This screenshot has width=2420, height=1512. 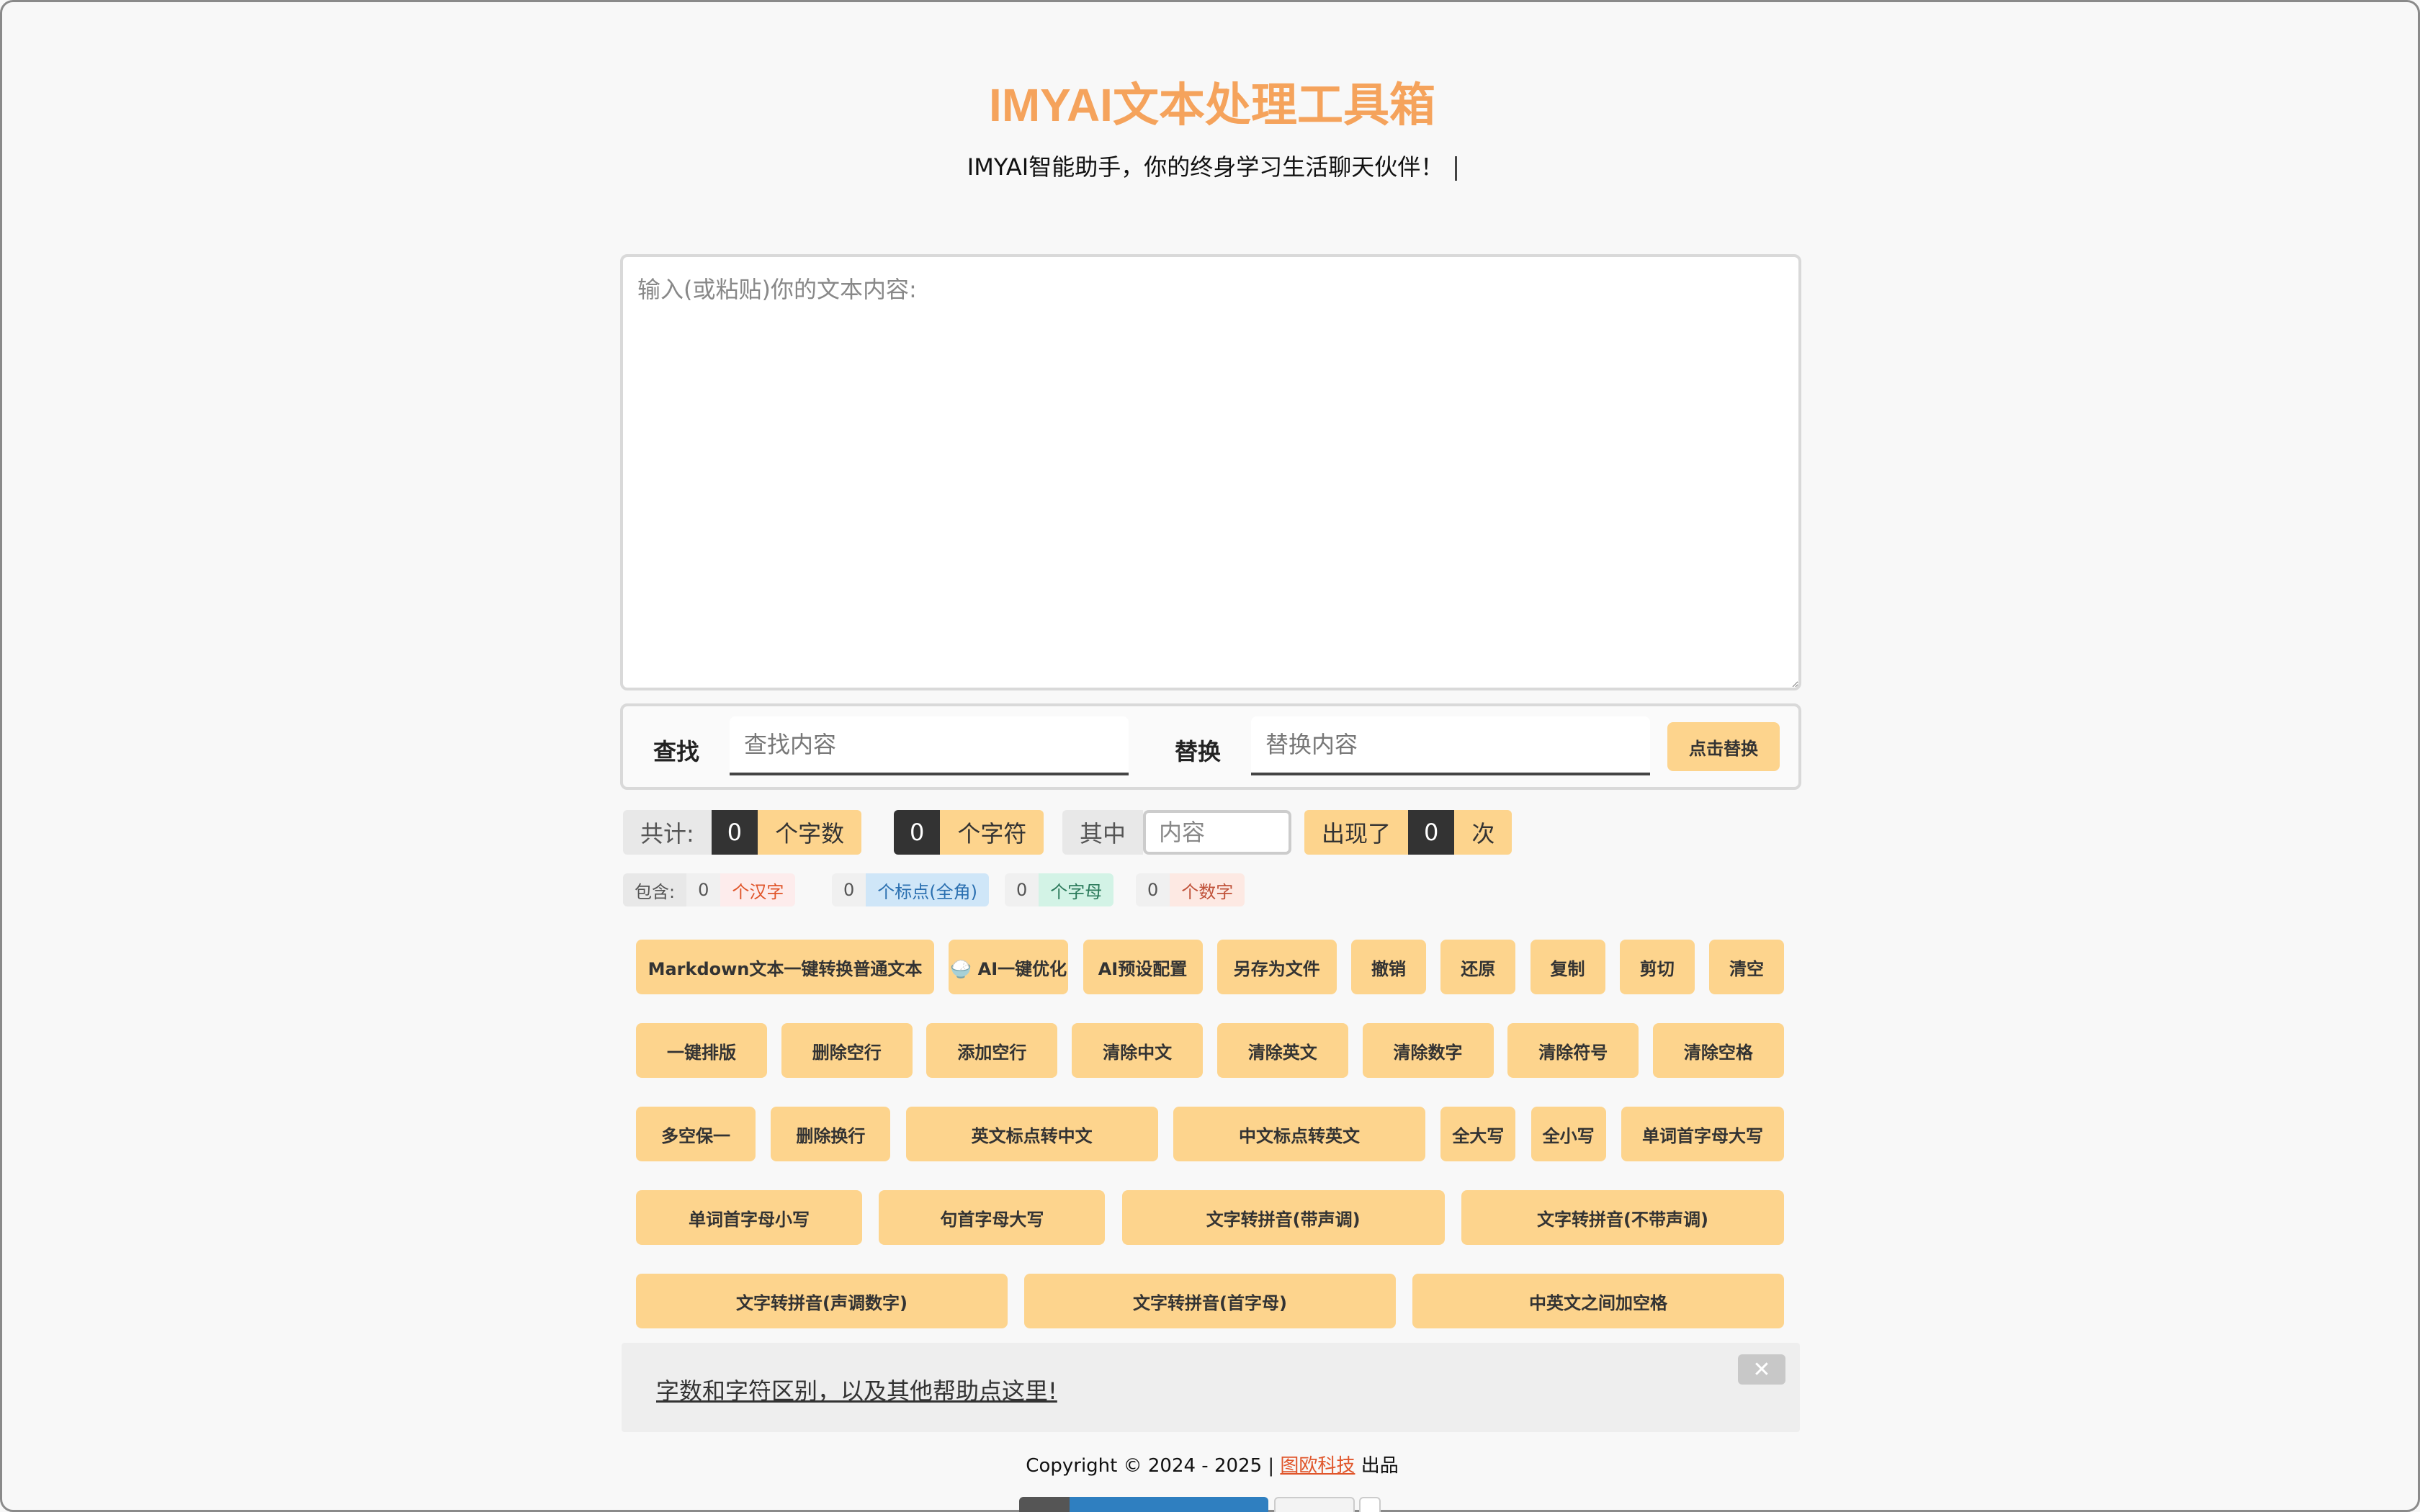 I want to click on occurrence-input, so click(x=1217, y=832).